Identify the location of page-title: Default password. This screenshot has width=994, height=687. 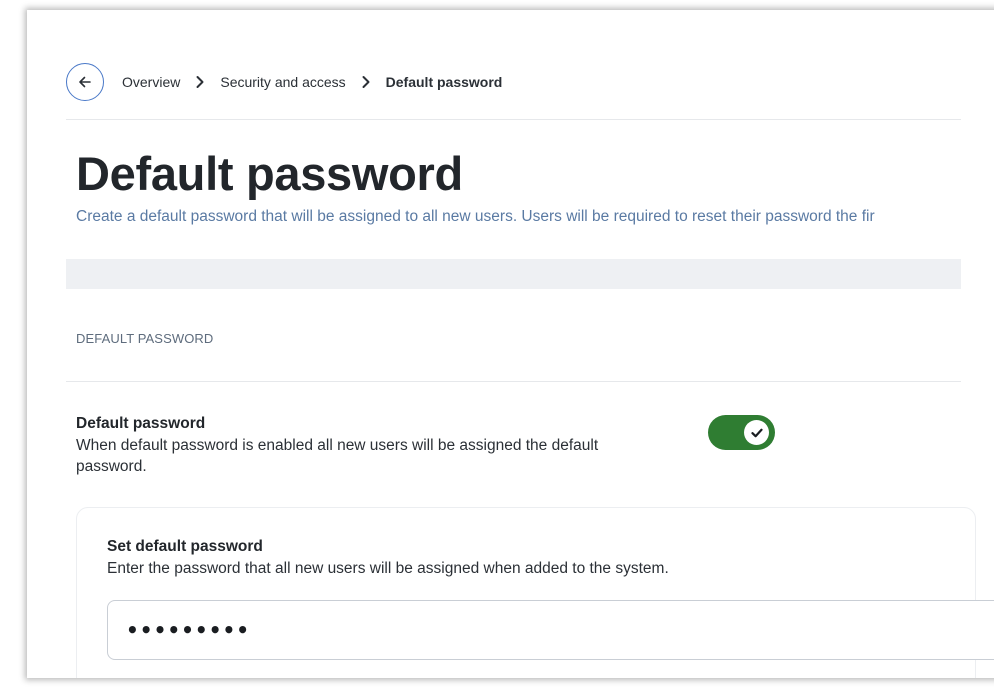
(269, 173).